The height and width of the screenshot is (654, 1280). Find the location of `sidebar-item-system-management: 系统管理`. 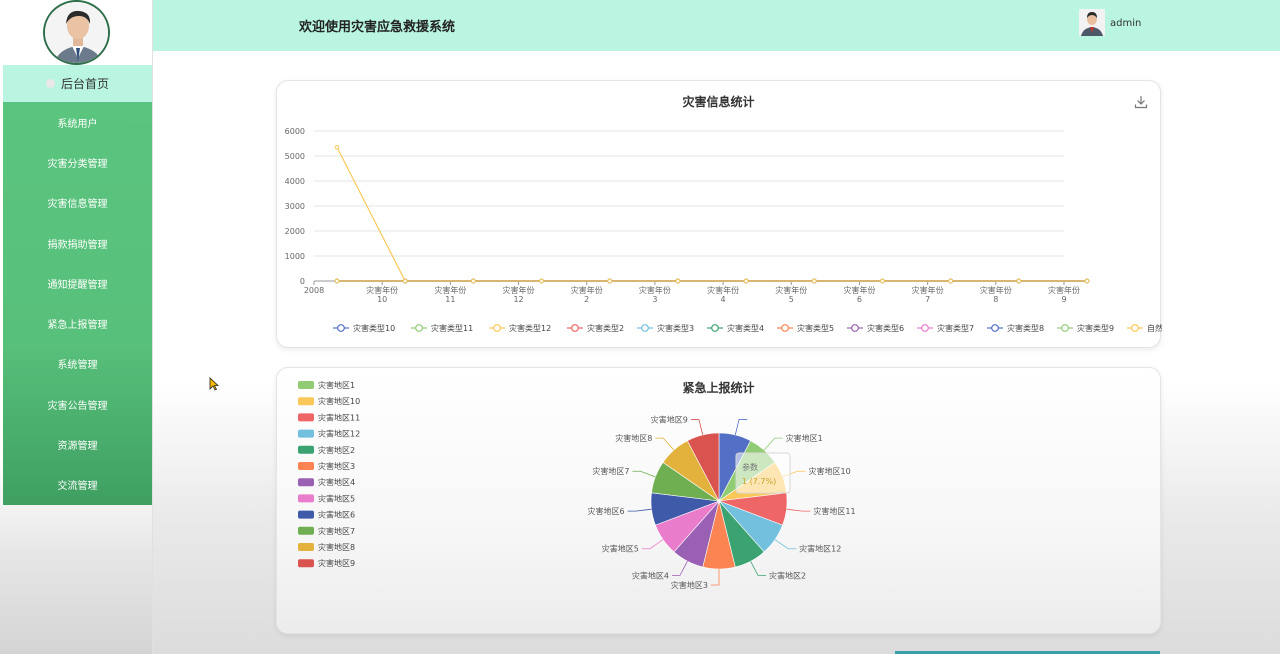

sidebar-item-system-management: 系统管理 is located at coordinates (77, 364).